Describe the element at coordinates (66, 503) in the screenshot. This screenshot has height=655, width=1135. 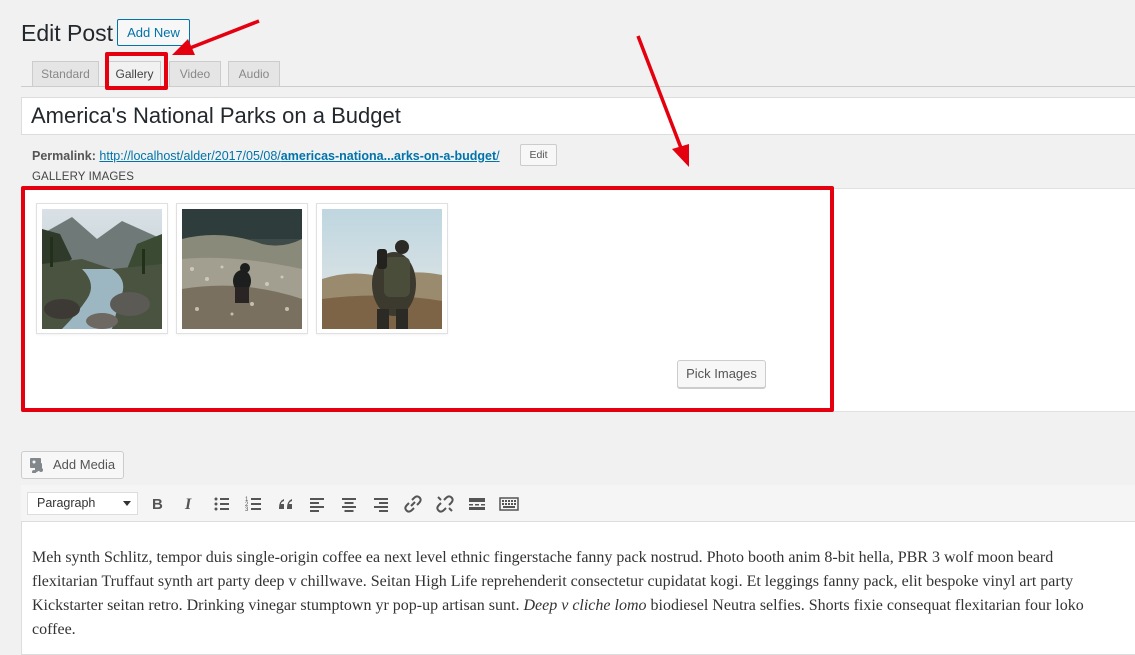
I see `format-select-value: Paragraph` at that location.